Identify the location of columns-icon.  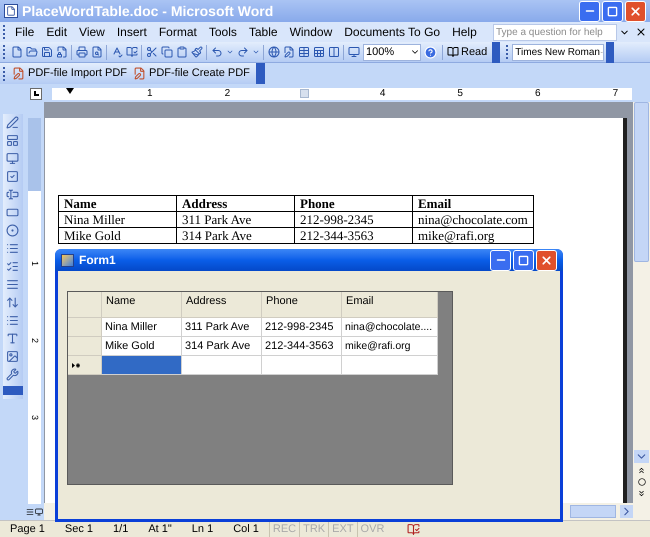
(334, 52).